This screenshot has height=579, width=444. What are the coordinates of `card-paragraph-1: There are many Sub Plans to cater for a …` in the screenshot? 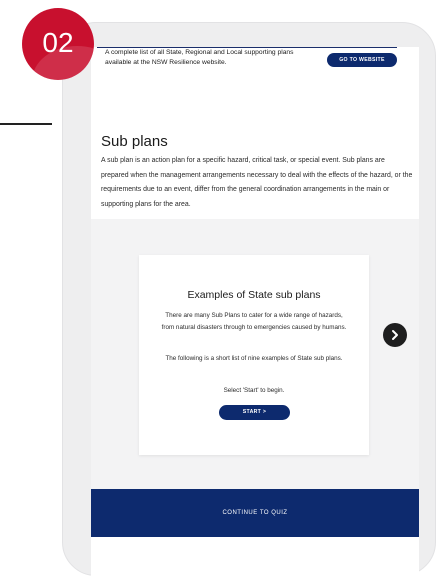 It's located at (254, 322).